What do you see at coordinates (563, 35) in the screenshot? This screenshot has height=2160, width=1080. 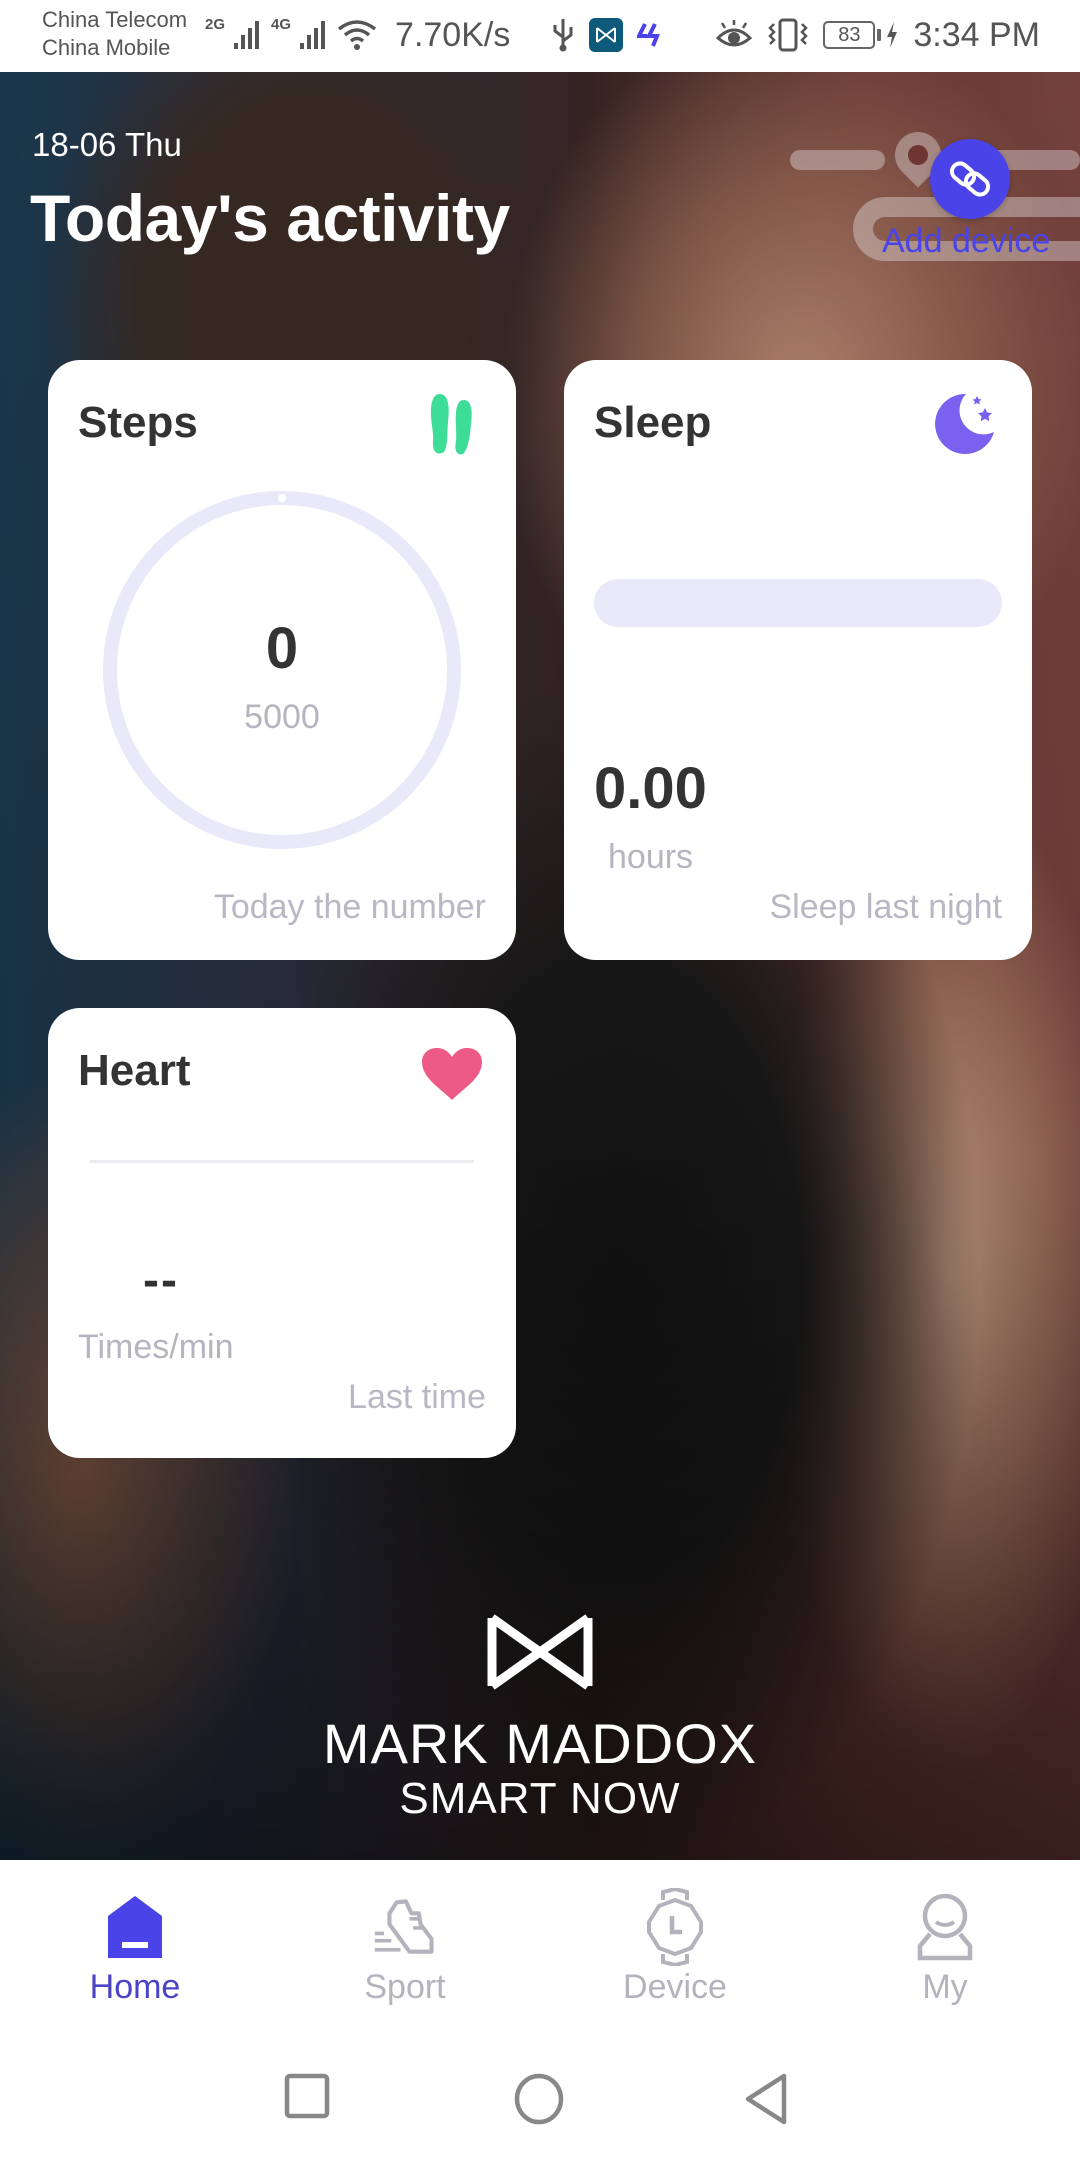 I see `usb-icon` at bounding box center [563, 35].